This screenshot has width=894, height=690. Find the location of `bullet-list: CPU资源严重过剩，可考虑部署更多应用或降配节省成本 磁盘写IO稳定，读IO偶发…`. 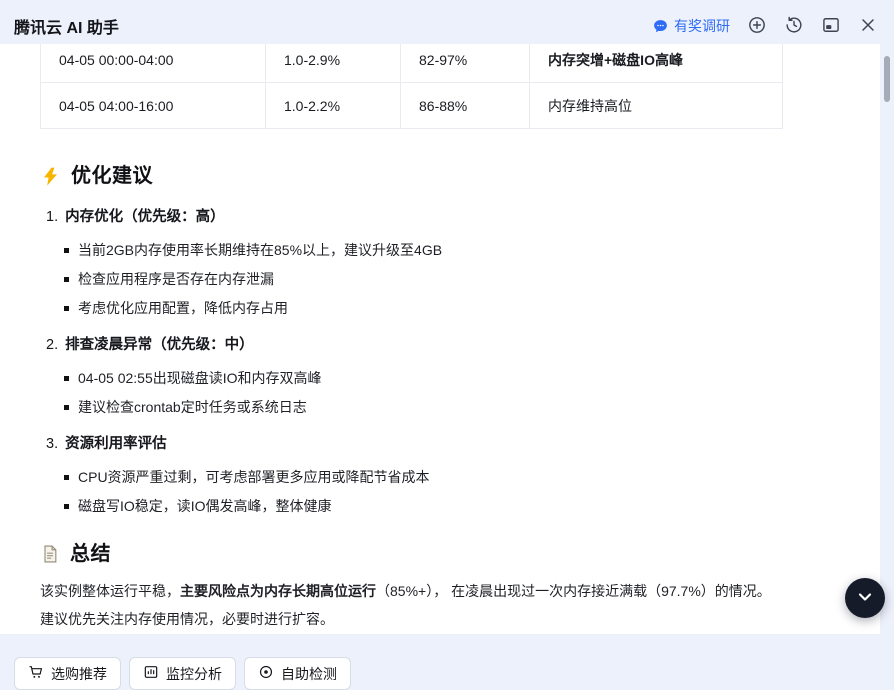

bullet-list: CPU资源严重过剩，可考虑部署更多应用或降配节省成本 磁盘写IO稳定，读IO偶发… is located at coordinates (440, 496).